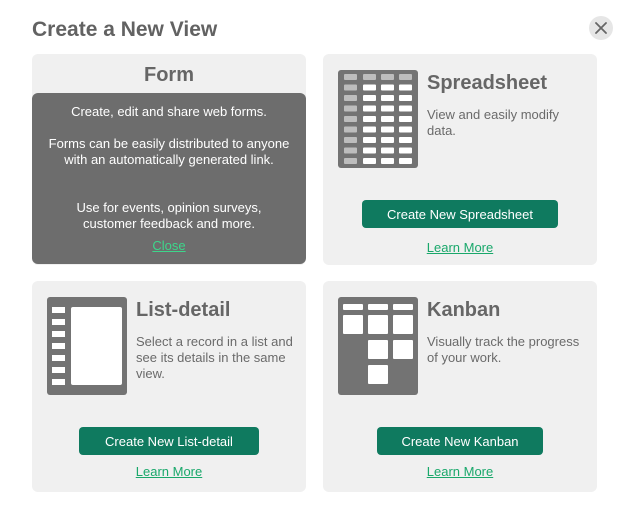 This screenshot has width=630, height=522. Describe the element at coordinates (183, 310) in the screenshot. I see `list-detail-title: List-detail` at that location.